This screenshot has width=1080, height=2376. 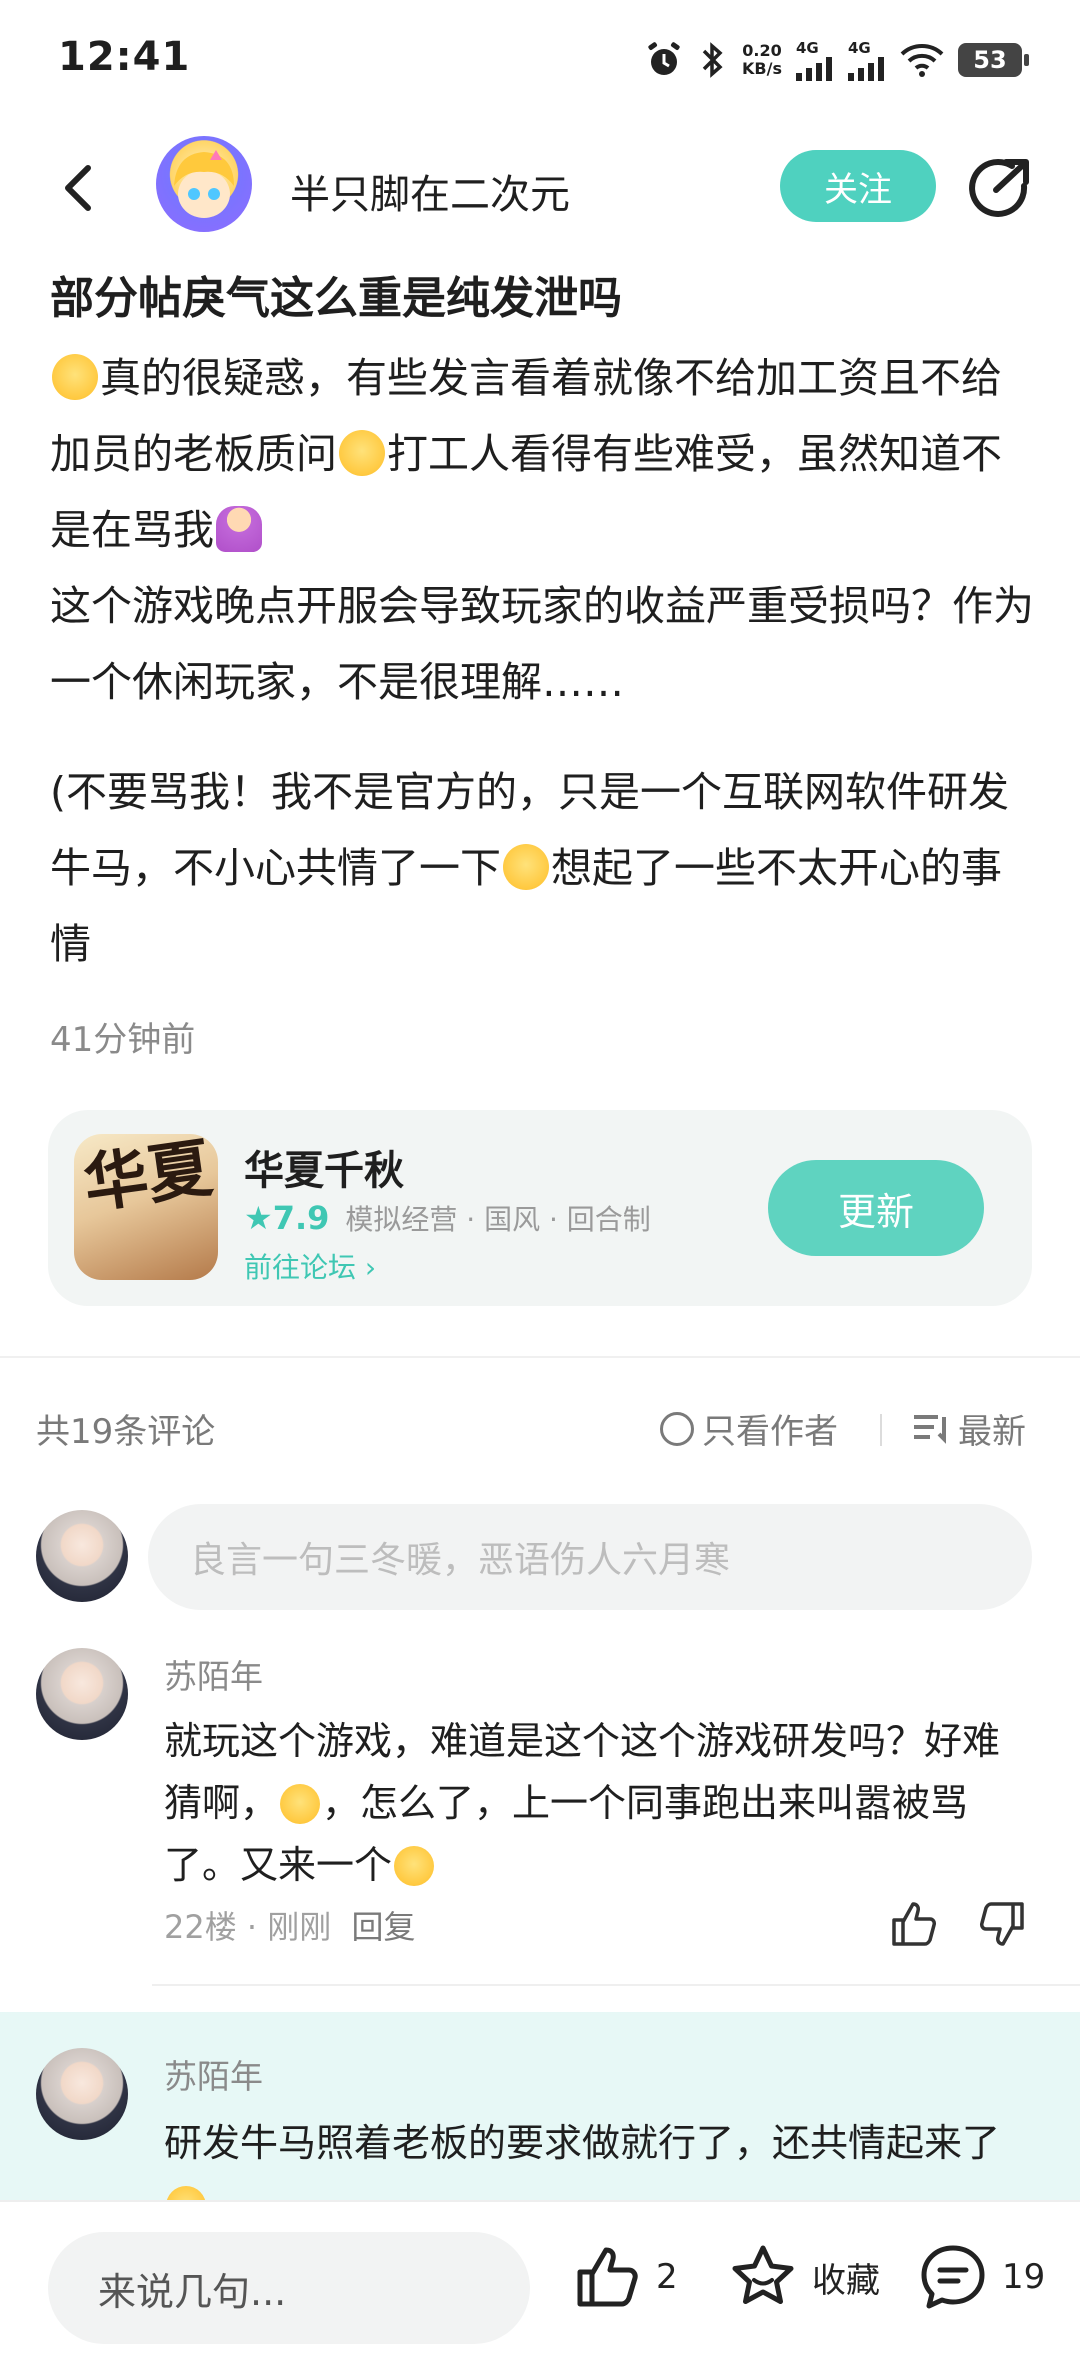 I want to click on game-meta: ★7.9 模拟经营 · 国风 · 回合制, so click(x=447, y=1218).